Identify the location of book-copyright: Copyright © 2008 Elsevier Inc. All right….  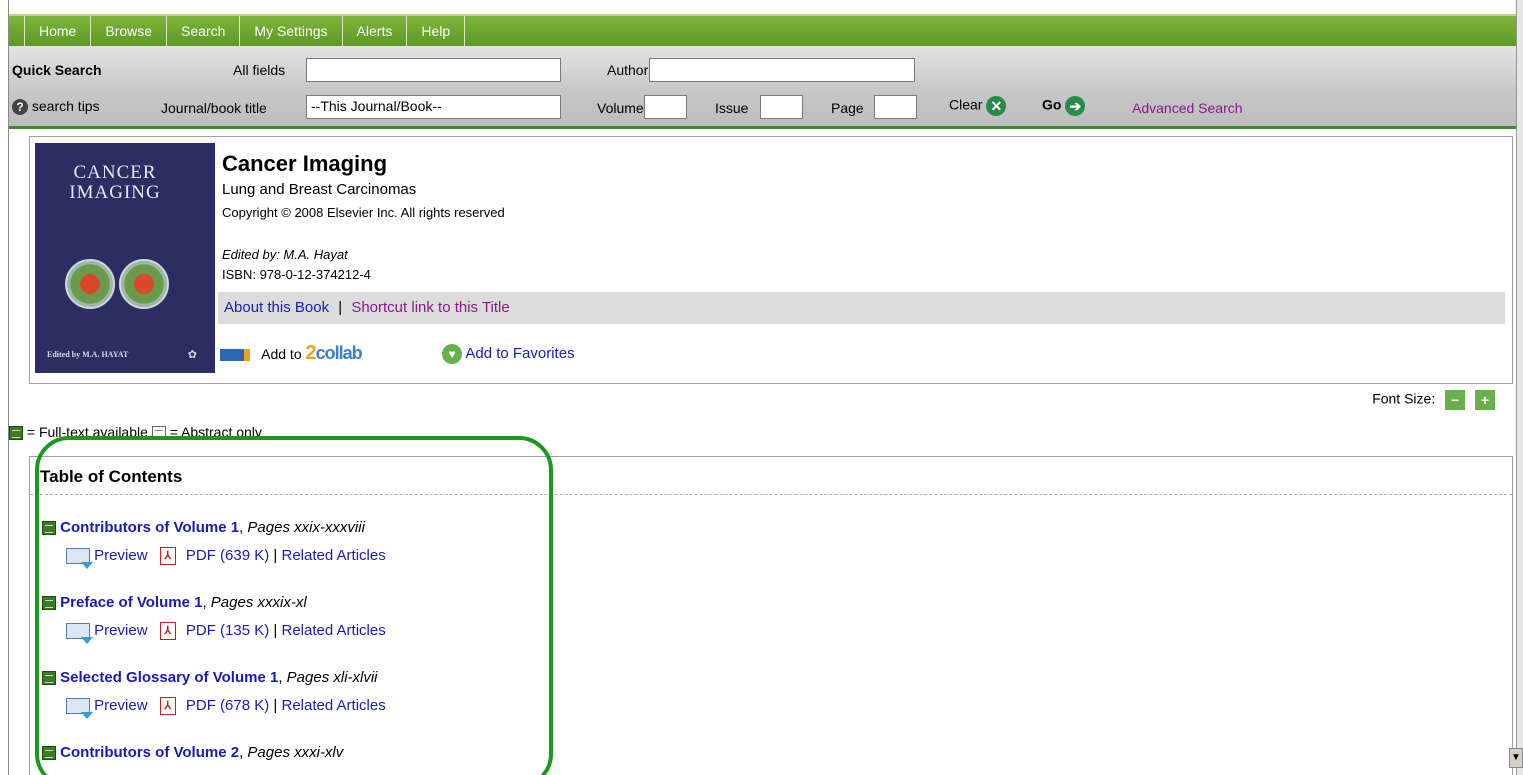
(363, 212).